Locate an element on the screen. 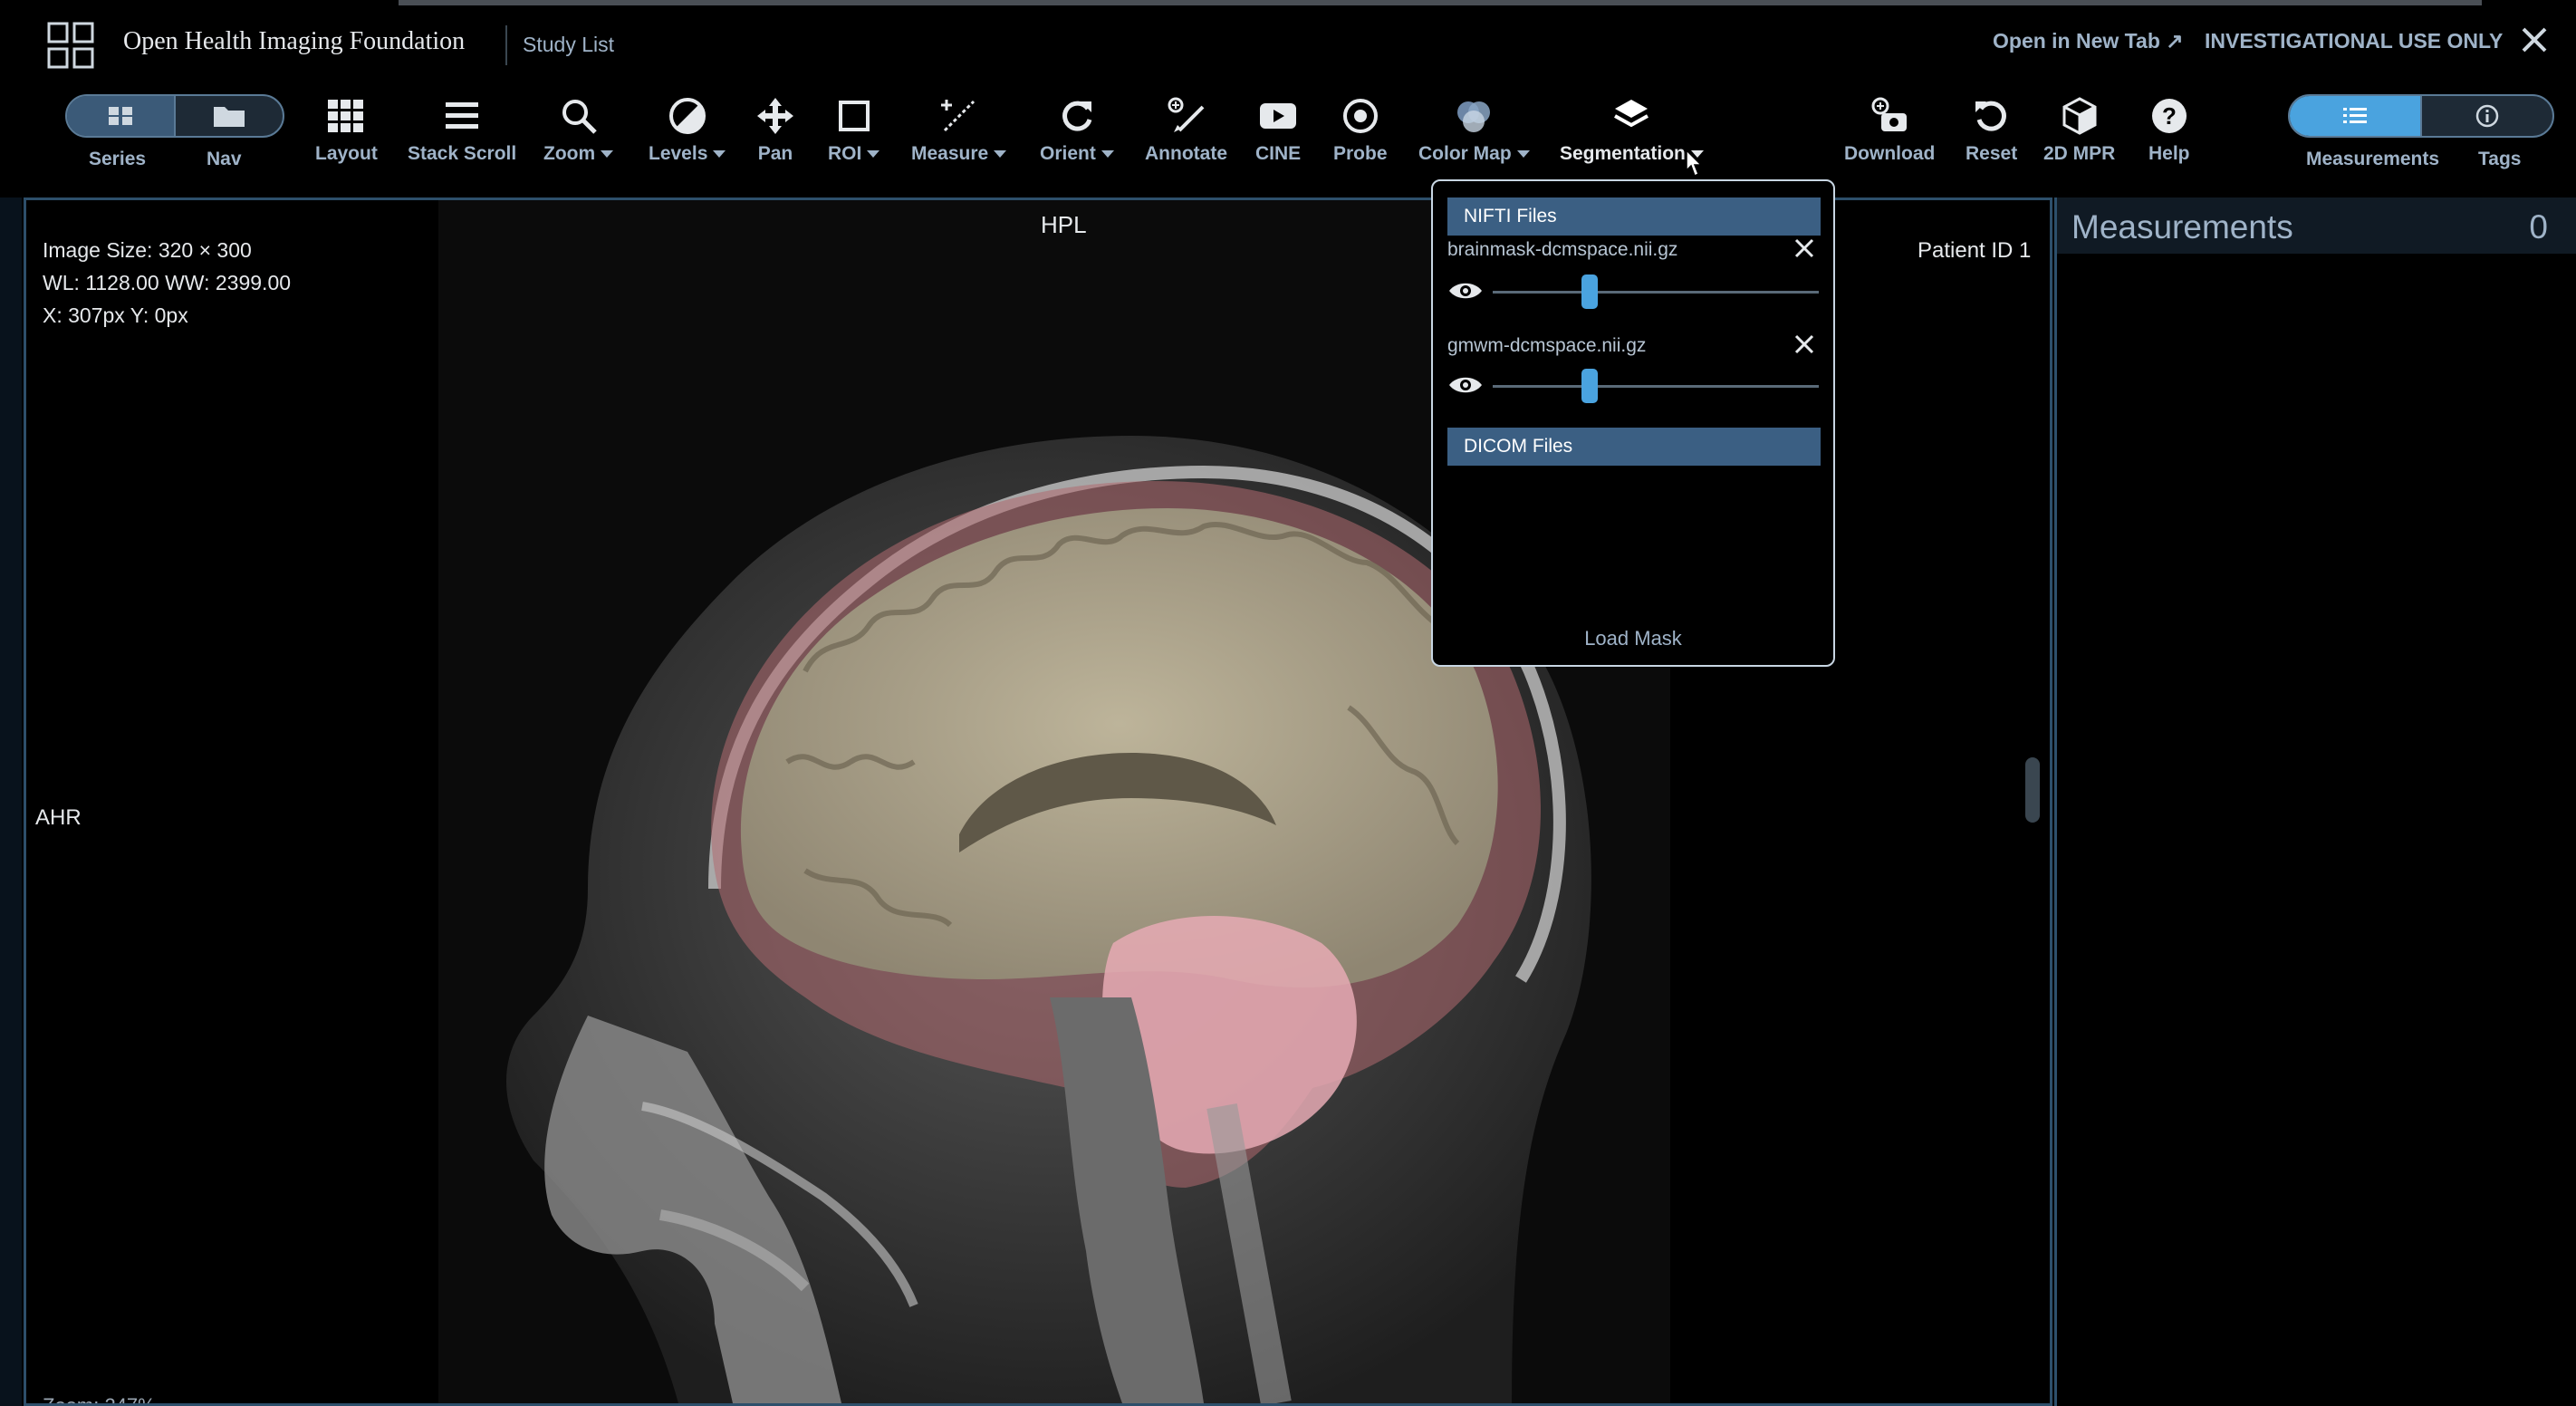 The height and width of the screenshot is (1406, 2576). nav-label: Nav is located at coordinates (224, 159).